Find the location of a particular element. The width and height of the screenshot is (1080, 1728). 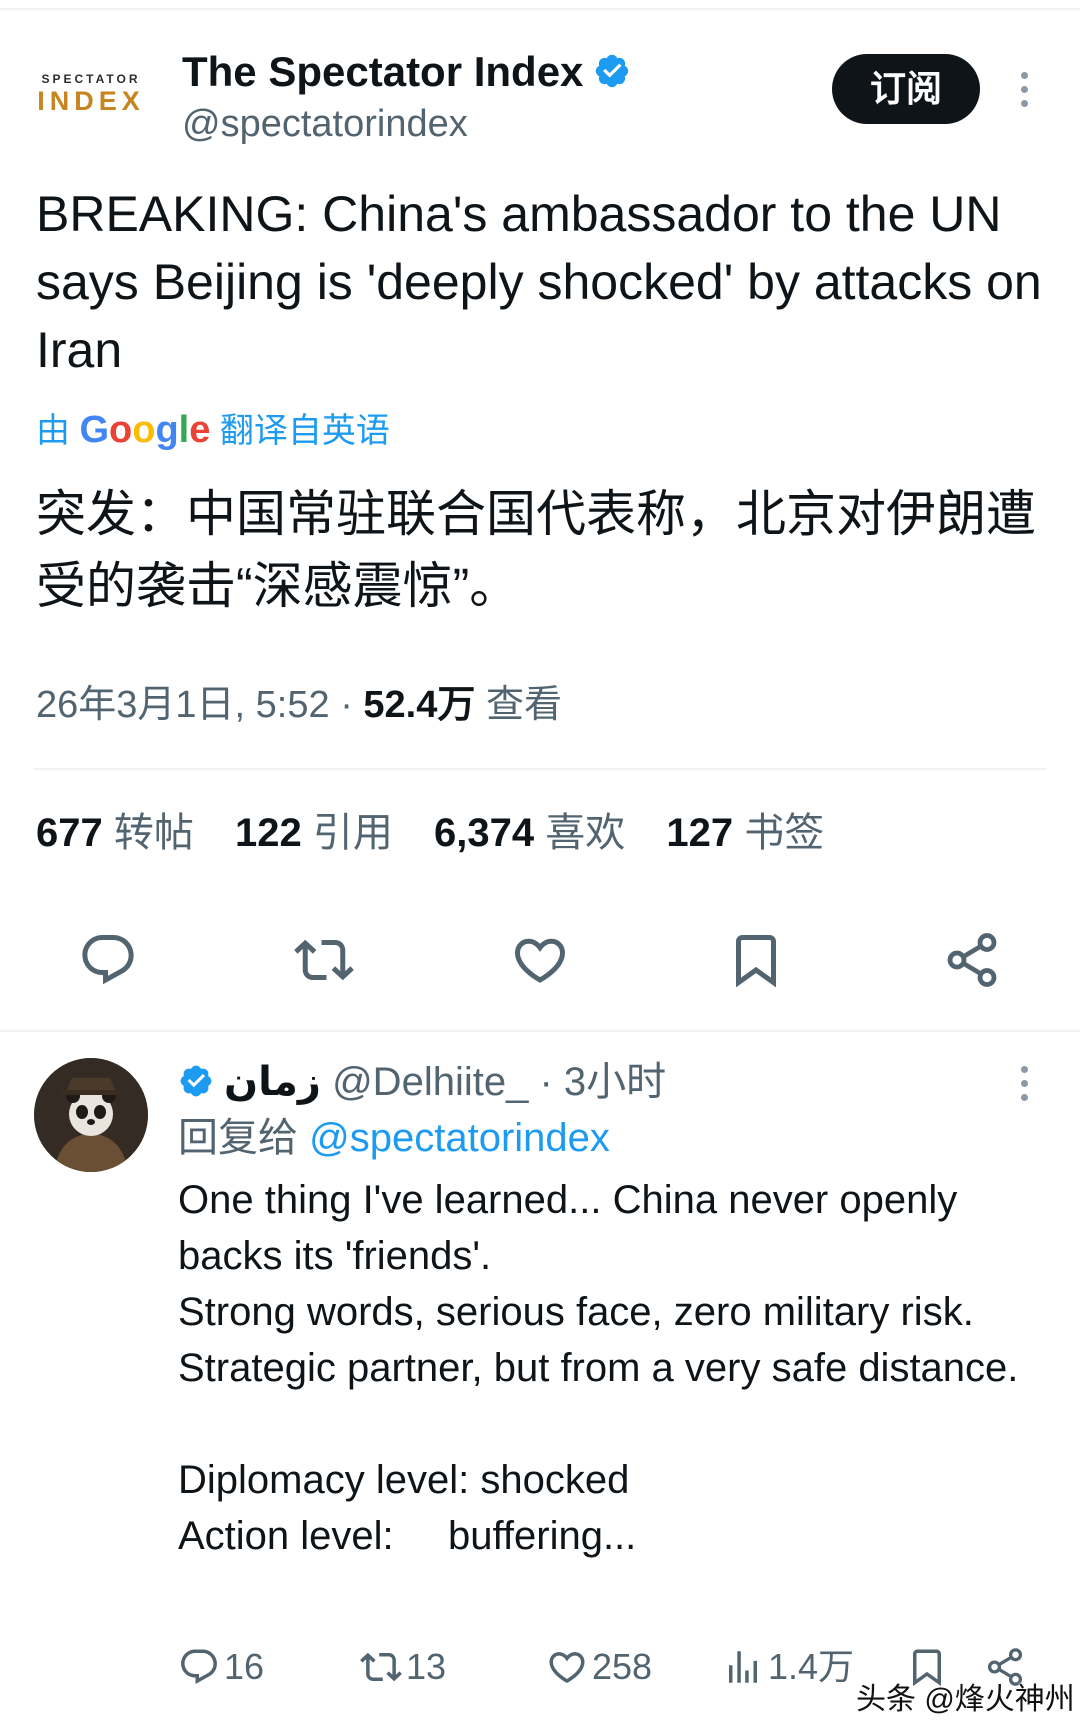

quotes-label: 引用 is located at coordinates (352, 833).